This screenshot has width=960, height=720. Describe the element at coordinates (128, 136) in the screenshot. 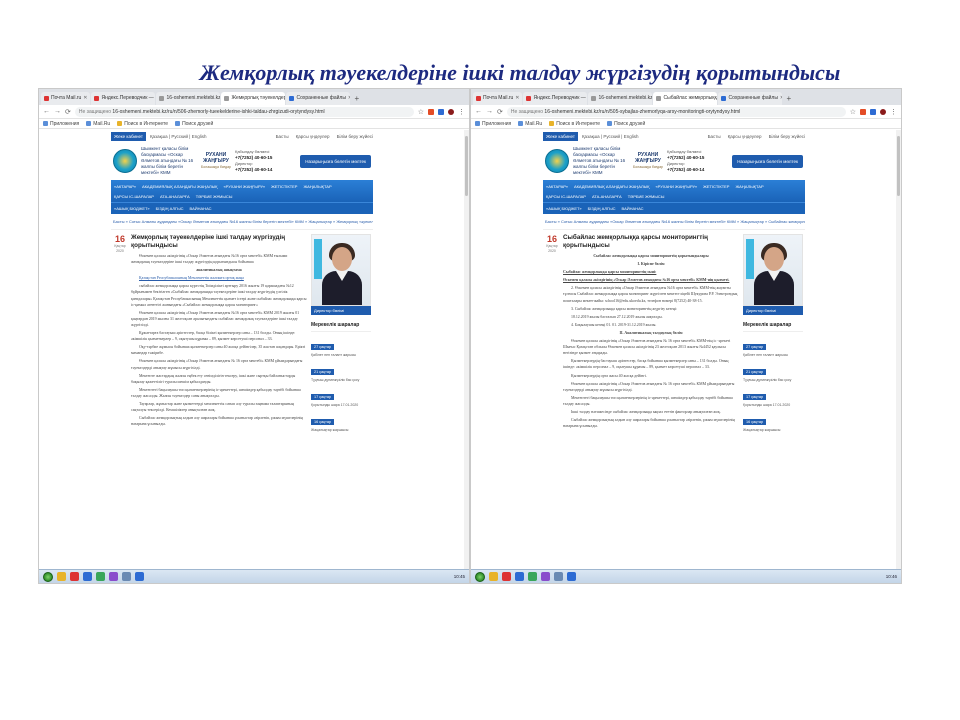

I see `personal-cabinet-link: Жеке кабинет` at that location.